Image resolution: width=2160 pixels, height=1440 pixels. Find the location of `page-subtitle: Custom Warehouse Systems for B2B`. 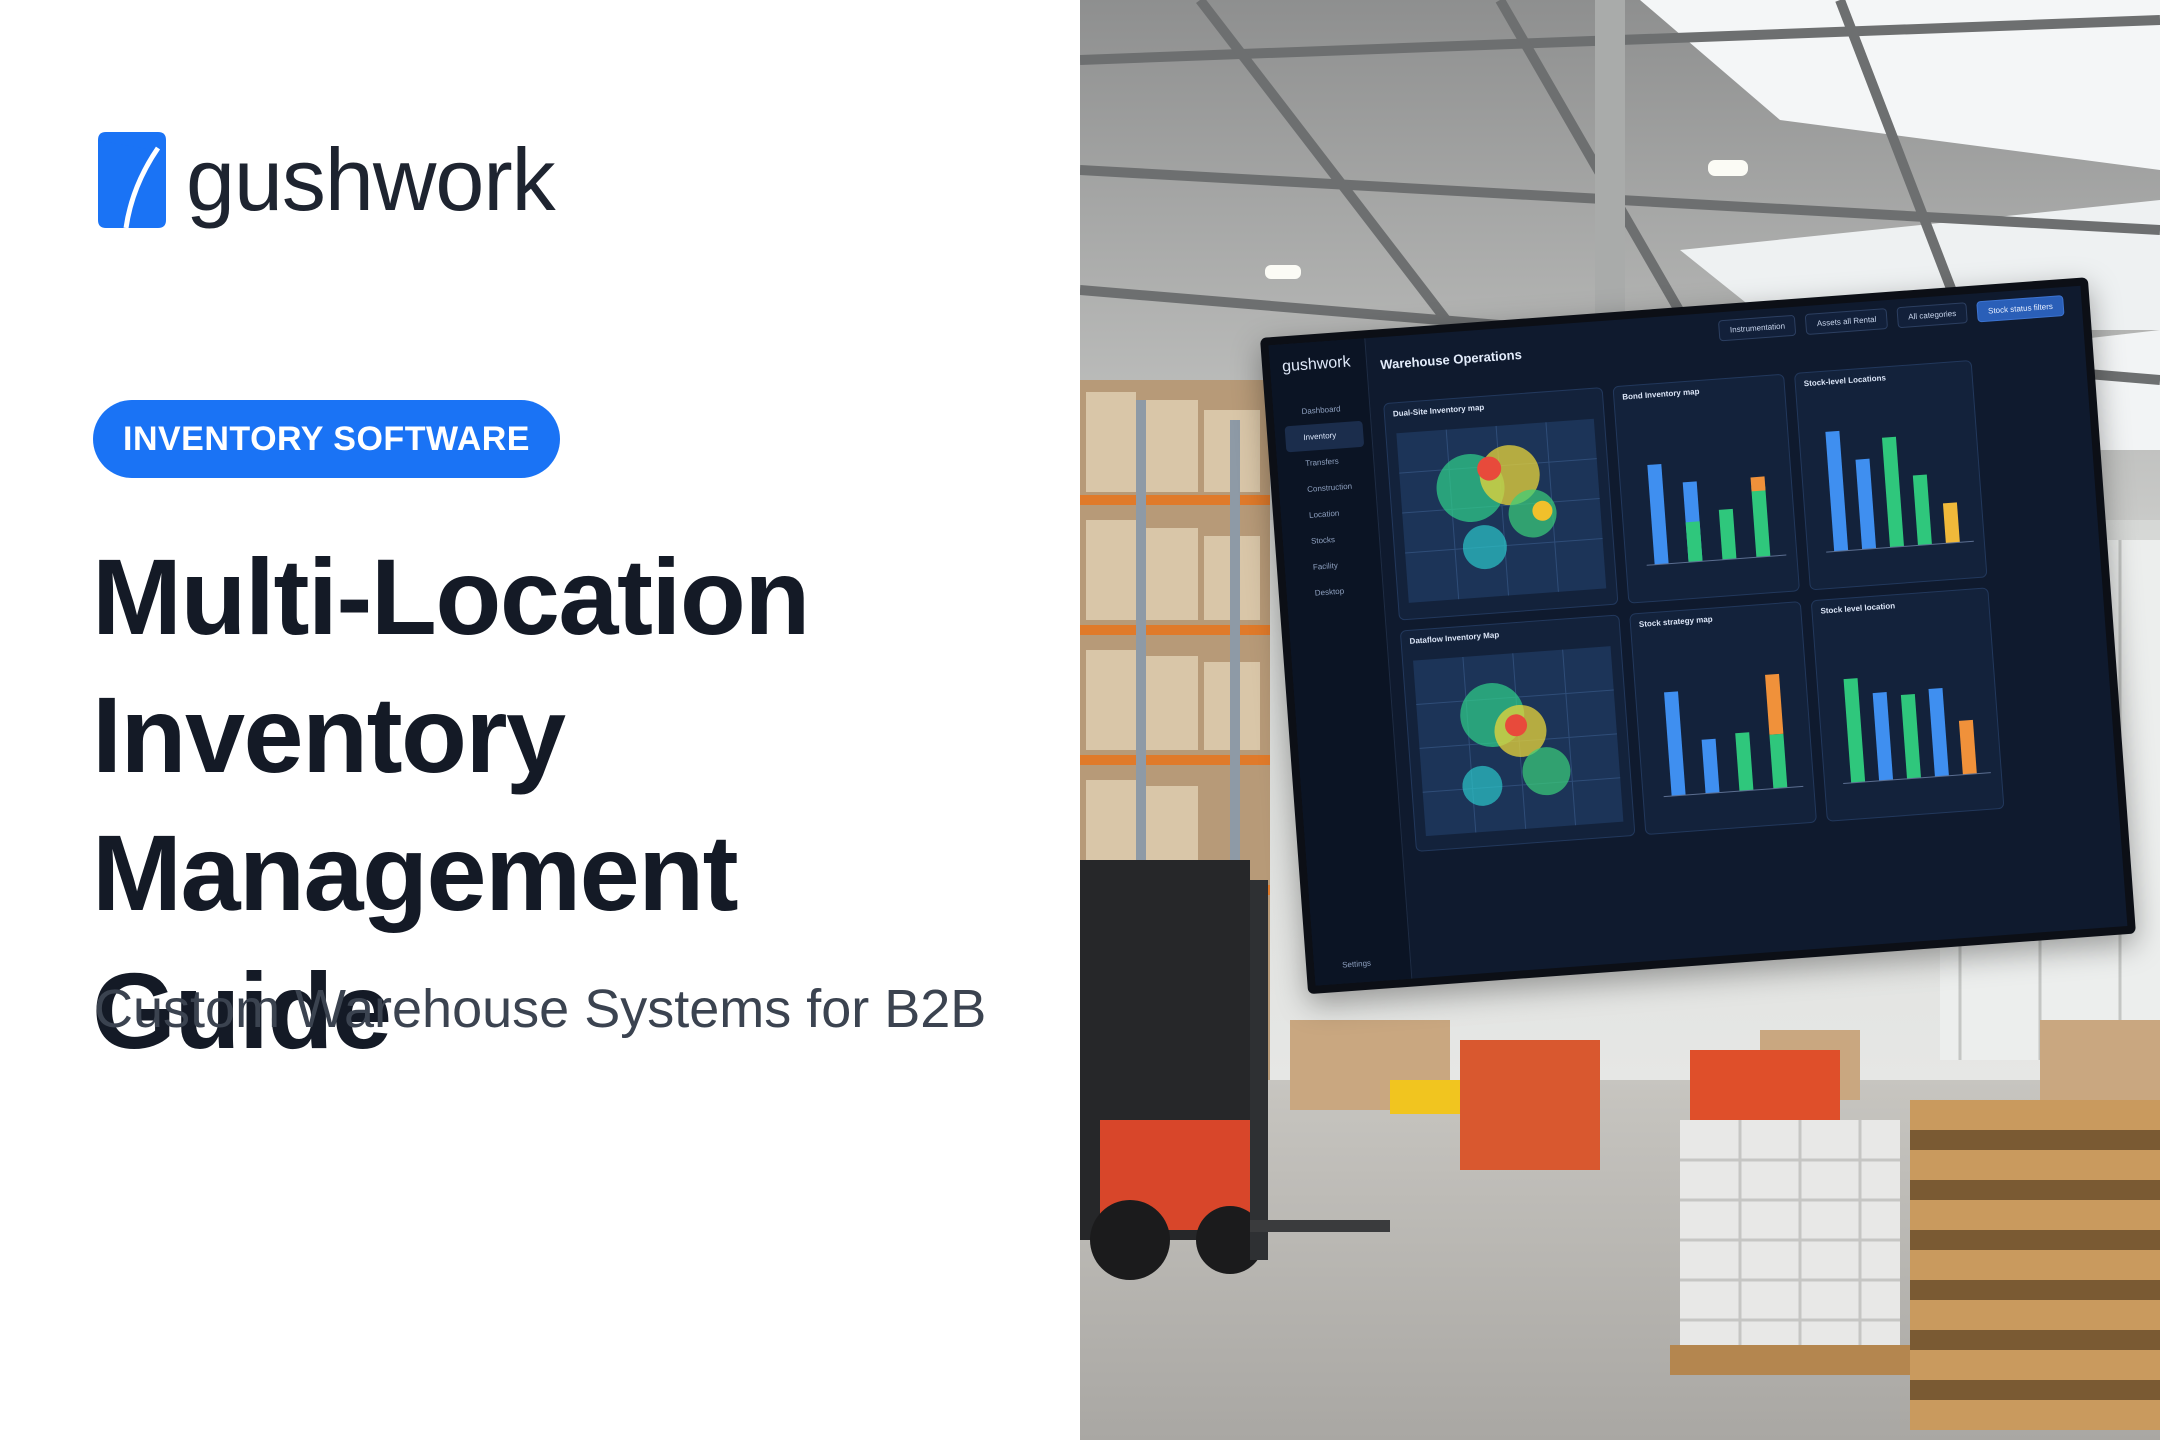

page-subtitle: Custom Warehouse Systems for B2B is located at coordinates (540, 1009).